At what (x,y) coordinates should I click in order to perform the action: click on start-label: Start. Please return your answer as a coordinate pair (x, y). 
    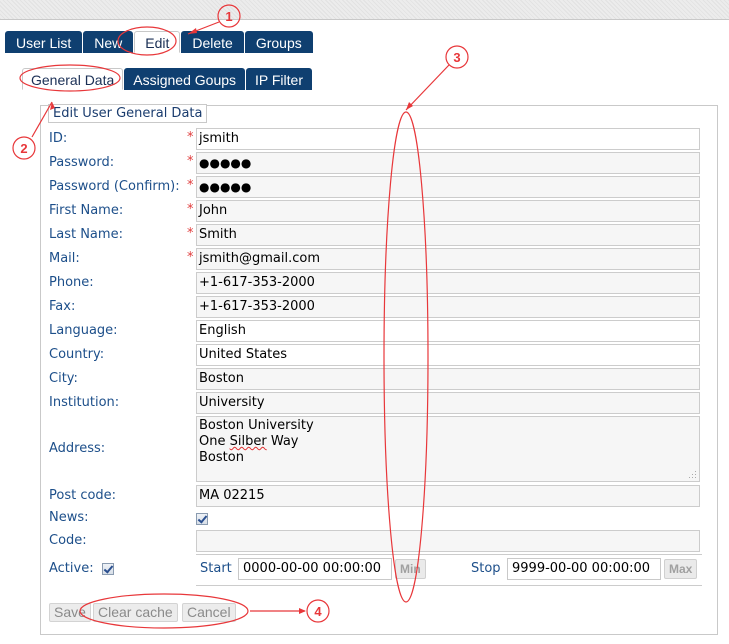
    Looking at the image, I should click on (216, 568).